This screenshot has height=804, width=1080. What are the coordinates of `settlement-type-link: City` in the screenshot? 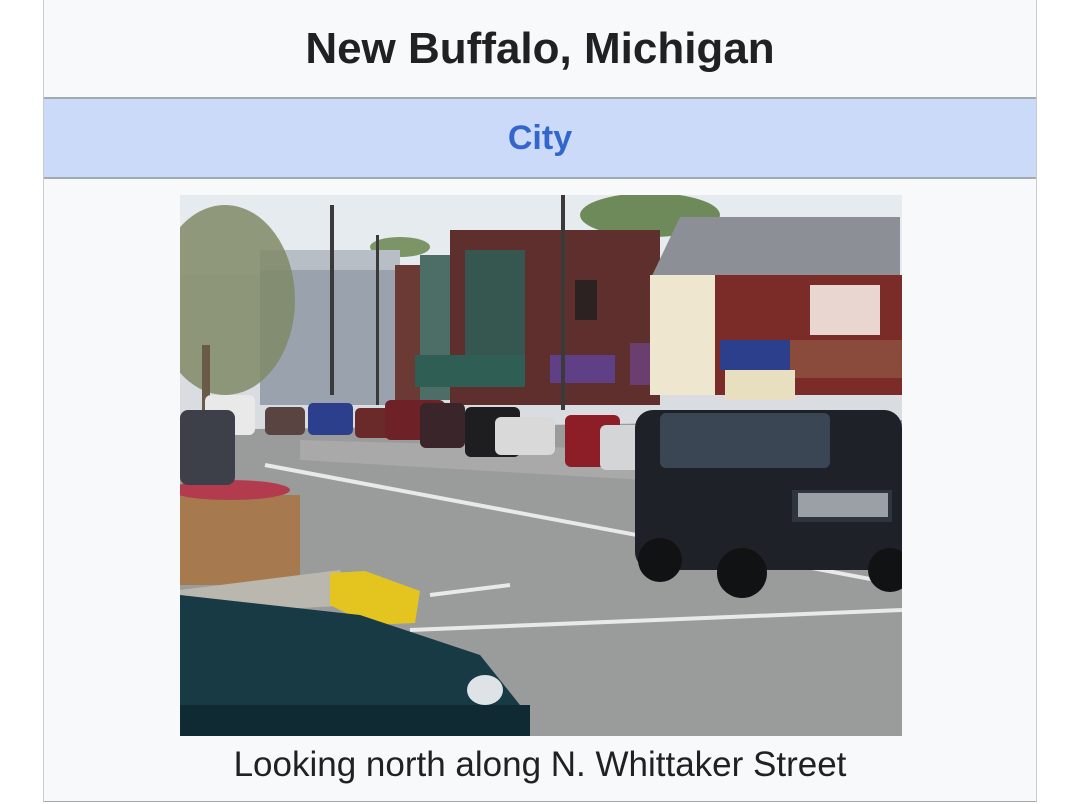 It's located at (540, 139).